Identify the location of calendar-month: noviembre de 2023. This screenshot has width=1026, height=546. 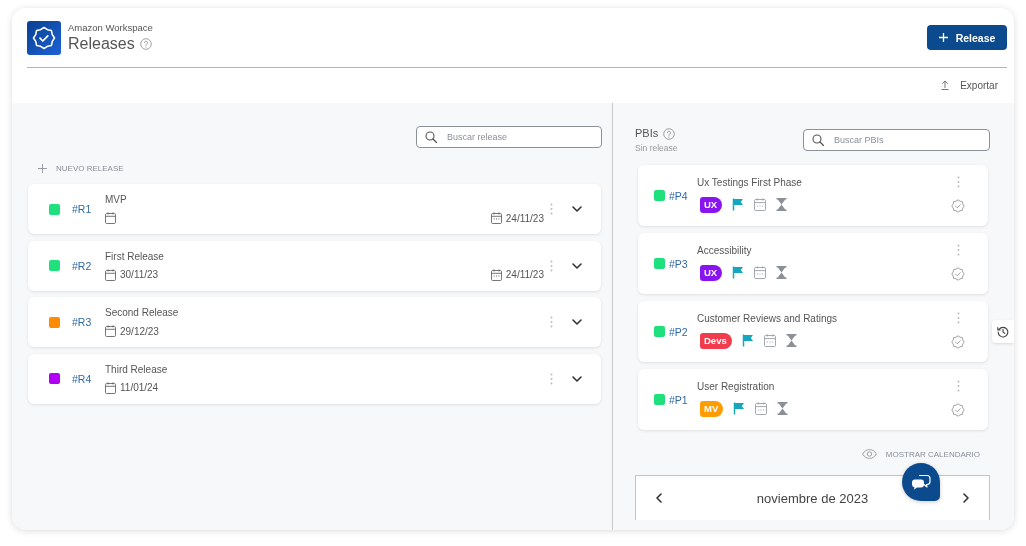
(812, 498).